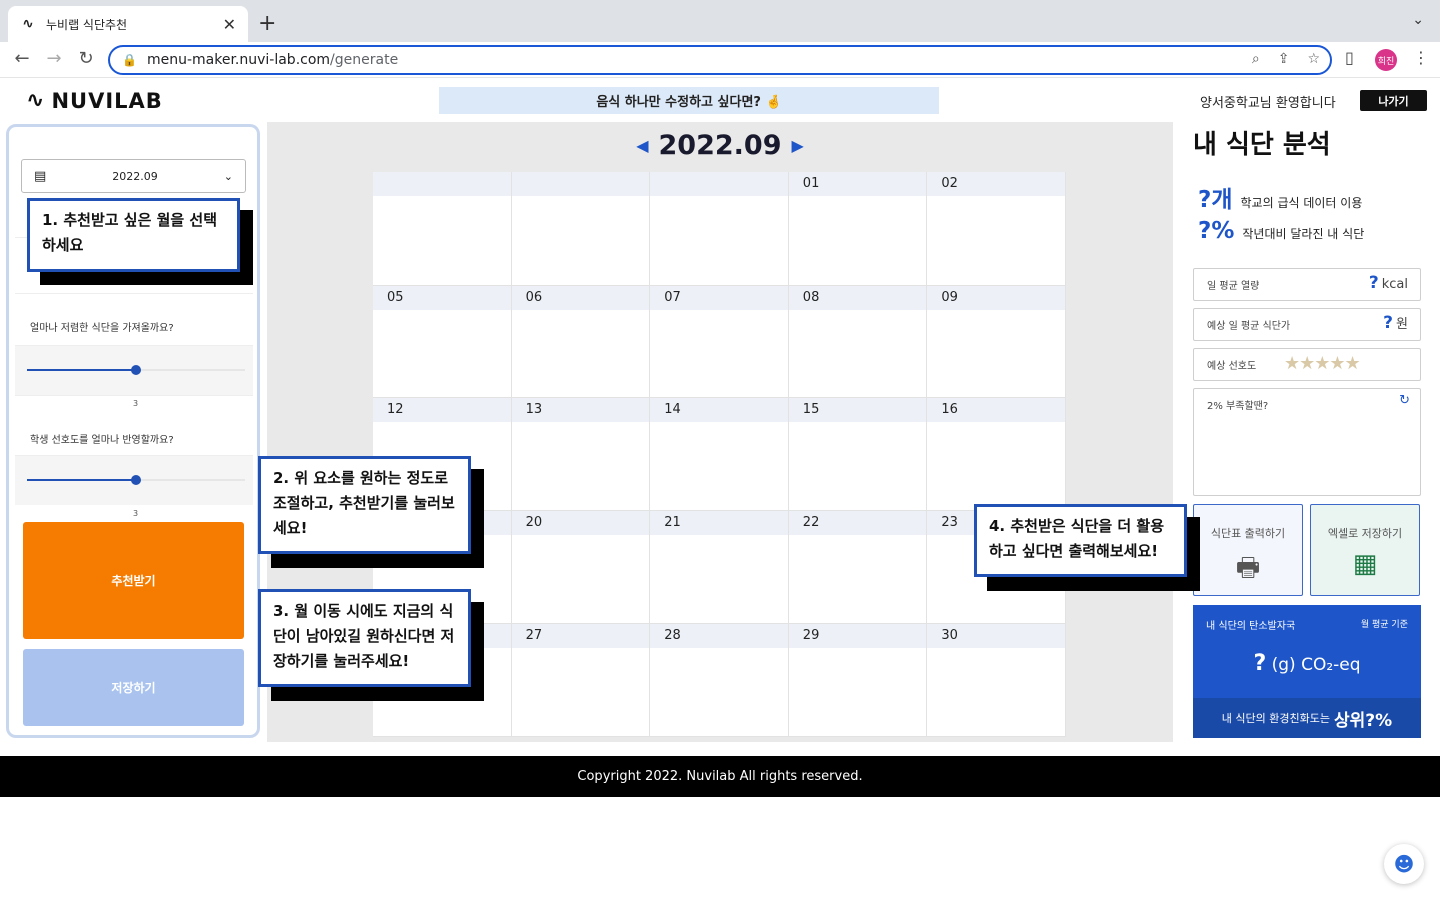 The width and height of the screenshot is (1440, 900). What do you see at coordinates (857, 184) in the screenshot?
I see `calendar-day-number: 01` at bounding box center [857, 184].